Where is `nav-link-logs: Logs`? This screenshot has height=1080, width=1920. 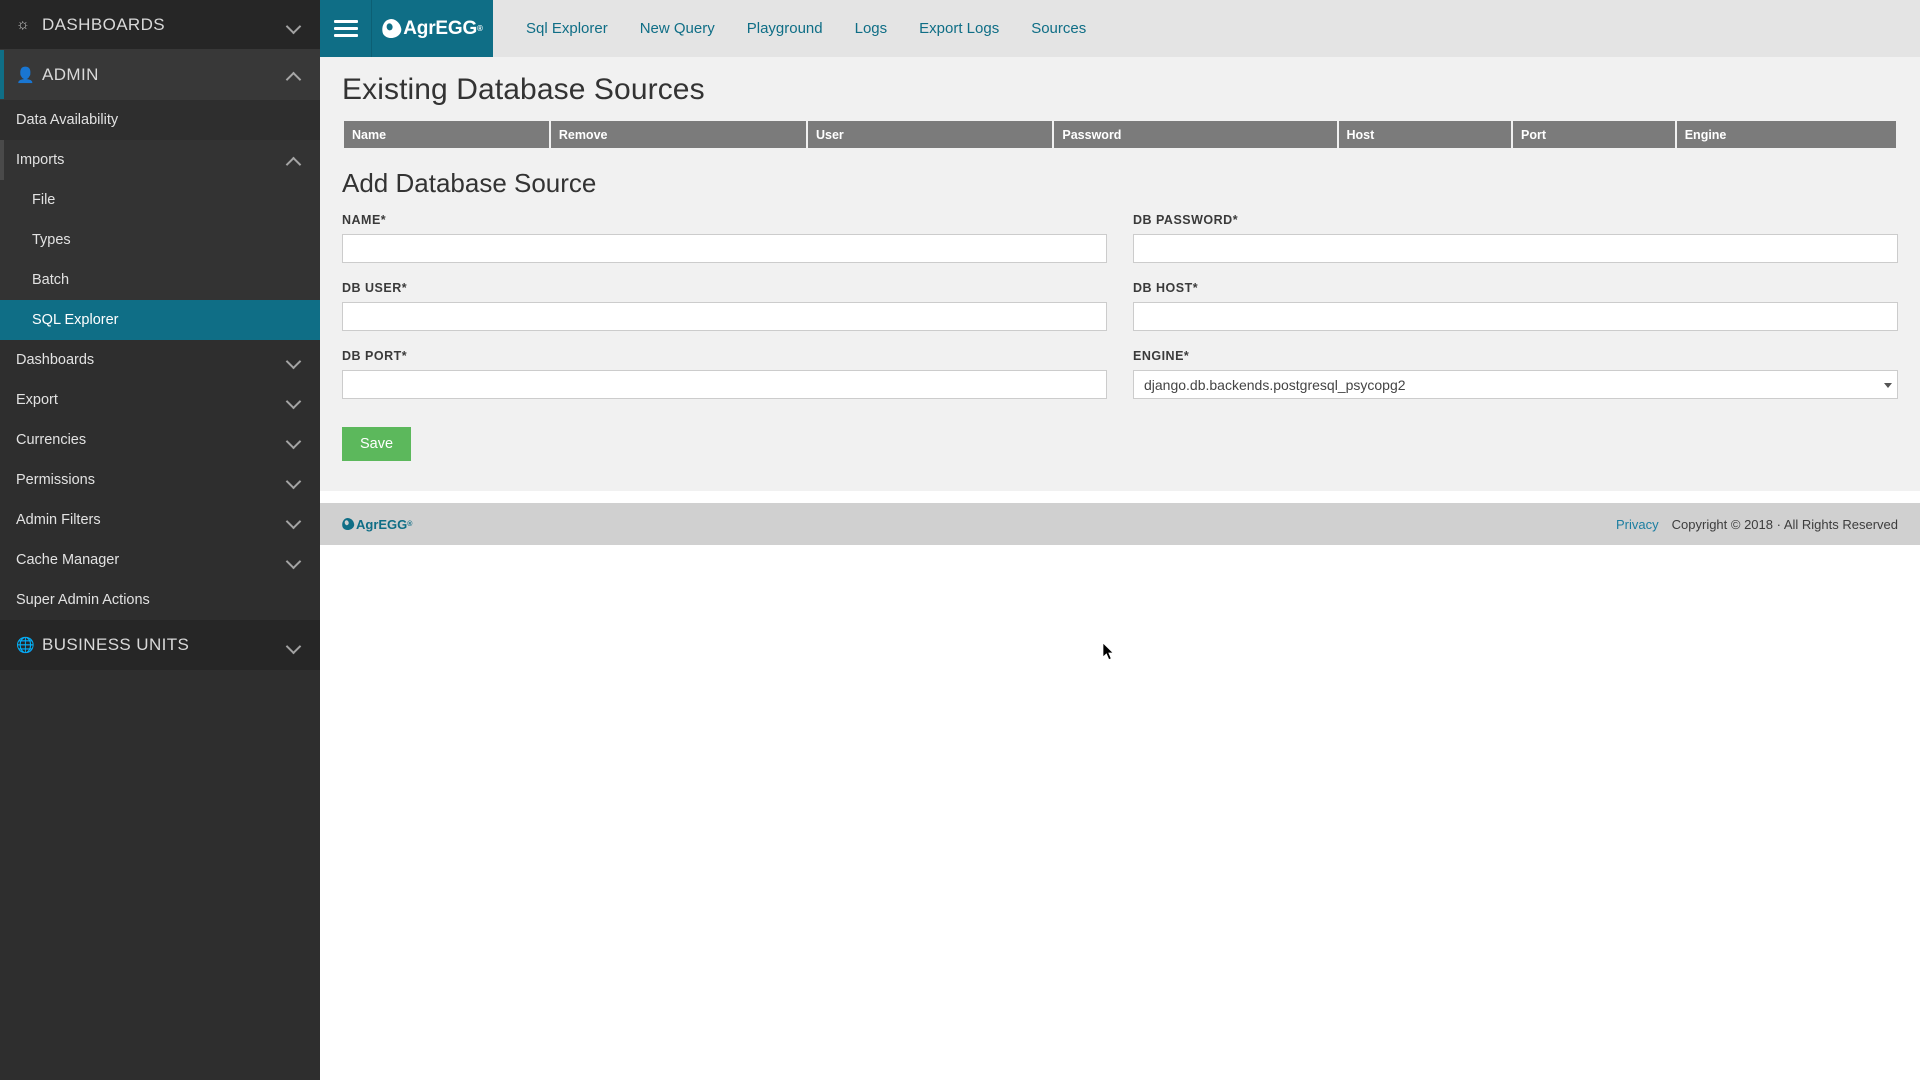 nav-link-logs: Logs is located at coordinates (871, 28).